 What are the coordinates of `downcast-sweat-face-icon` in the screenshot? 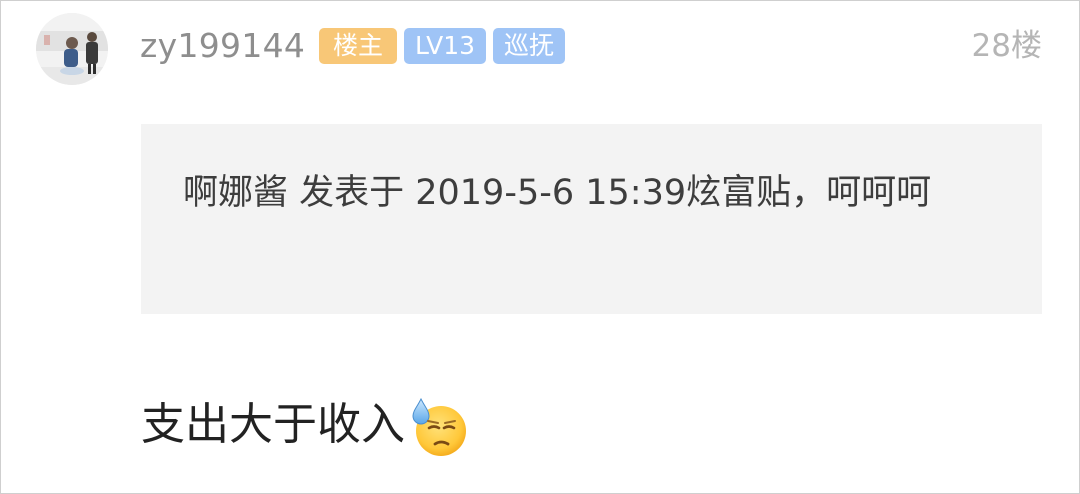 It's located at (439, 426).